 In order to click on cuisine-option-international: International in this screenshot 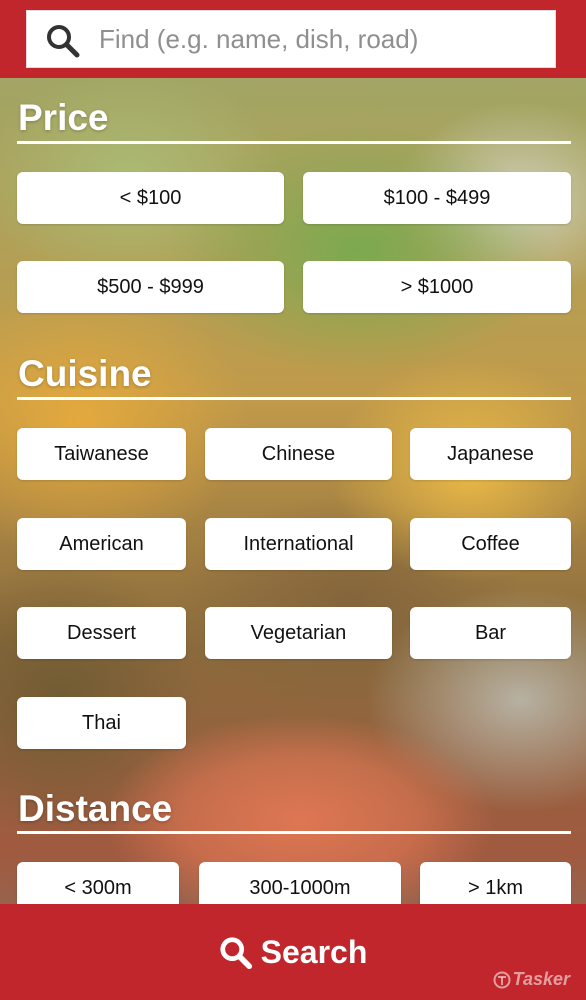, I will do `click(298, 544)`.